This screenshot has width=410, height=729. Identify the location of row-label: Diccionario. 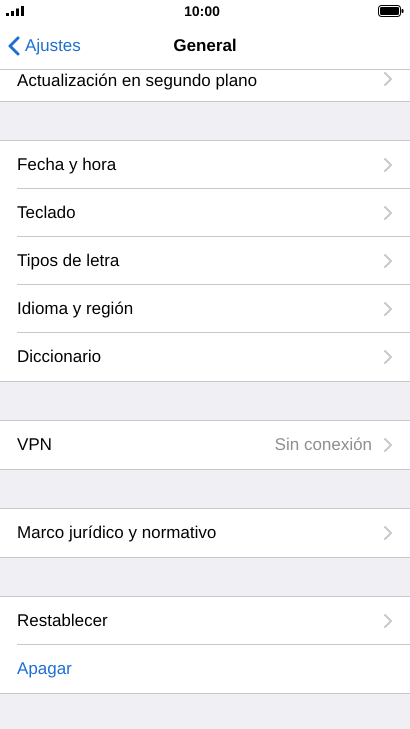
(59, 357).